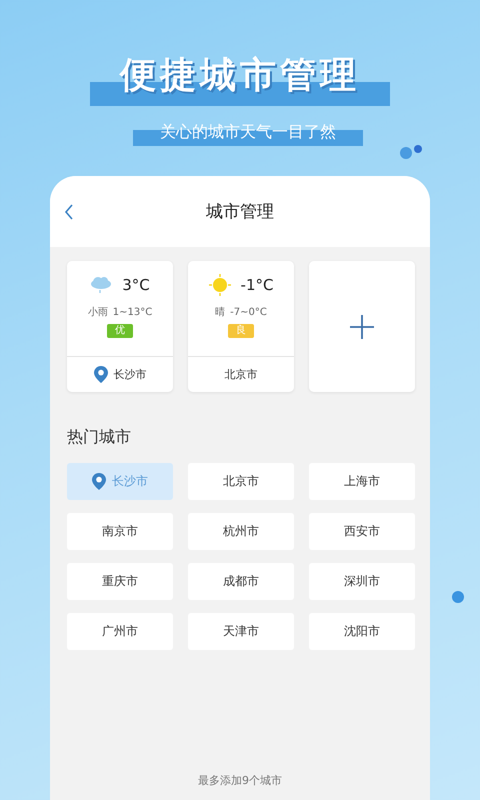  I want to click on weather-condition: 小雨 1~13°C, so click(120, 312).